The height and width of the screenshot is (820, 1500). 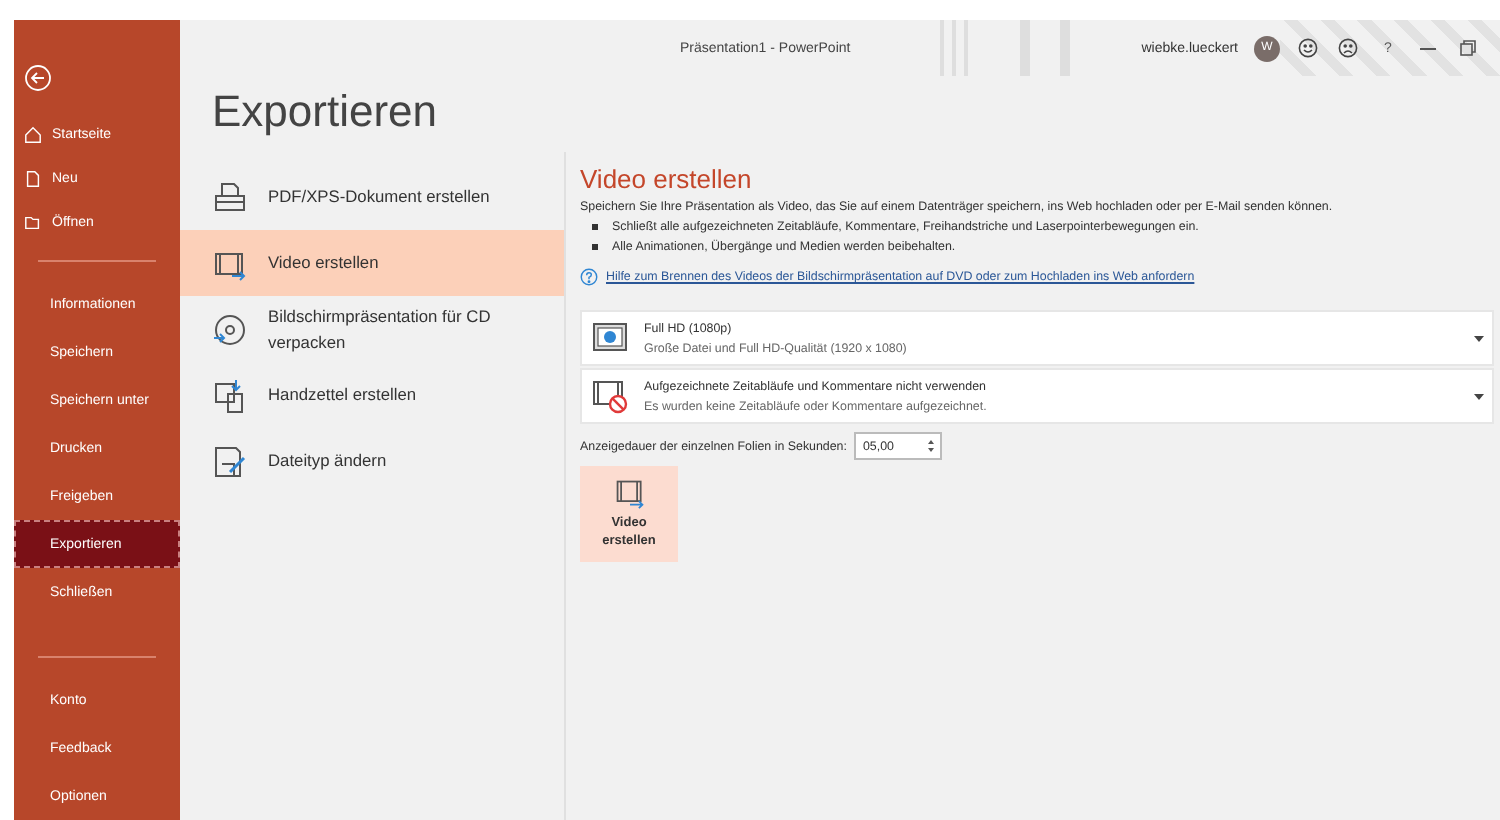 I want to click on page-title: Exportieren, so click(x=326, y=112).